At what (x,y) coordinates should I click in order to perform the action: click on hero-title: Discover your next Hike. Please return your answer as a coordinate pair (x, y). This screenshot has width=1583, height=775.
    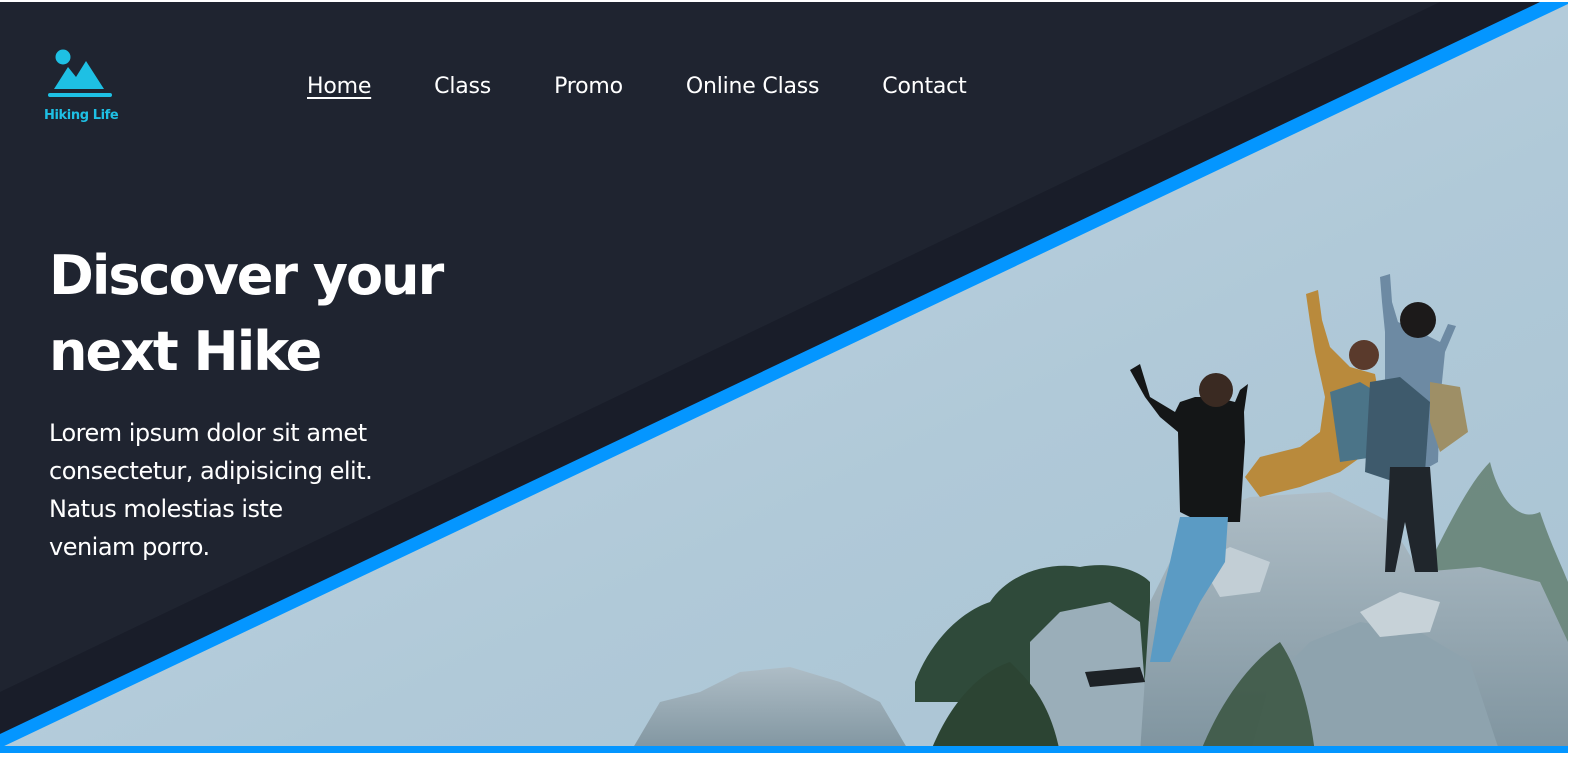
    Looking at the image, I should click on (259, 314).